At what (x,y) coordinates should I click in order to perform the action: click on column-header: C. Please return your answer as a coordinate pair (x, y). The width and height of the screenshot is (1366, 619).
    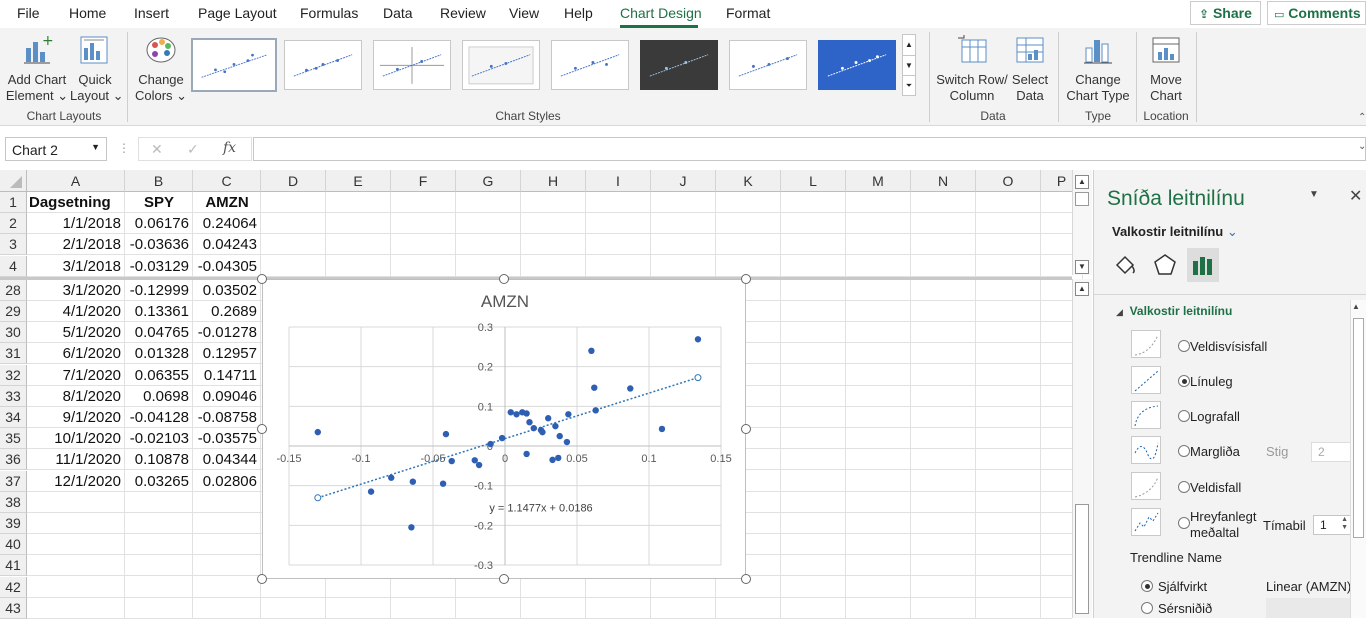
    Looking at the image, I should click on (227, 181).